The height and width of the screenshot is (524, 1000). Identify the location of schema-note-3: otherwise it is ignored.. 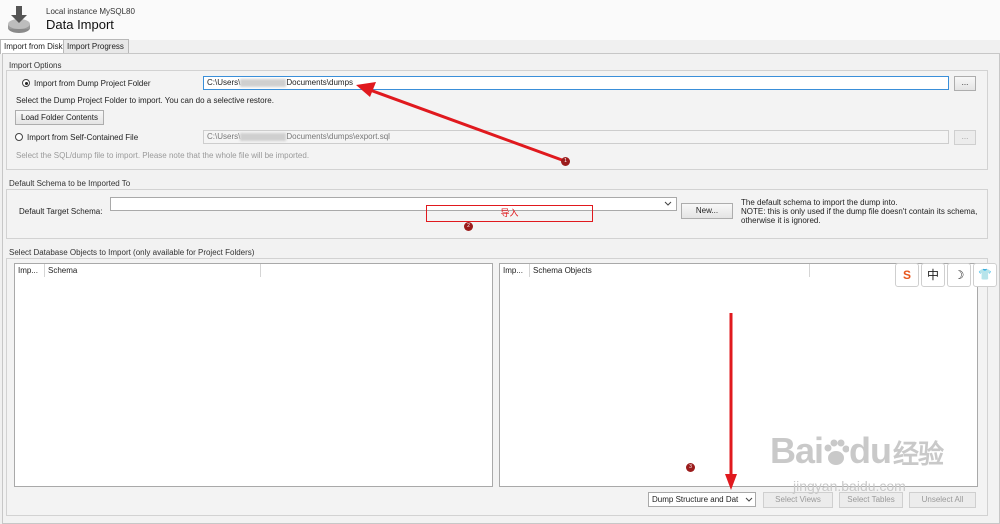
(781, 220).